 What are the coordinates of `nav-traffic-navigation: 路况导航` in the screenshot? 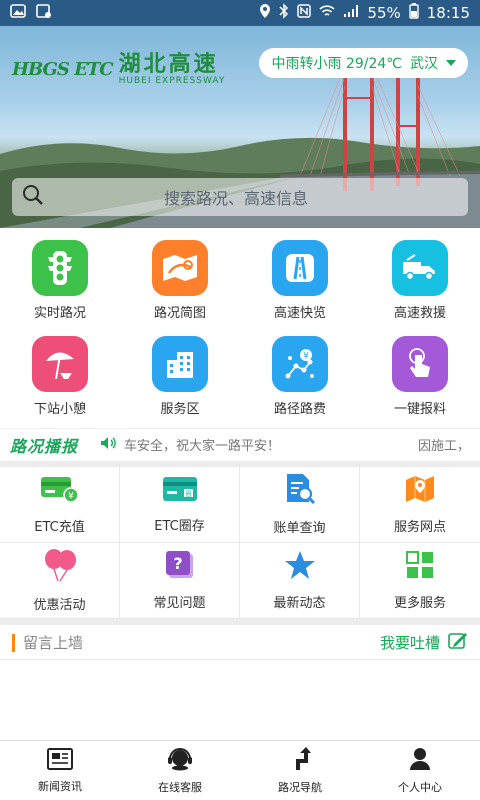 It's located at (300, 770).